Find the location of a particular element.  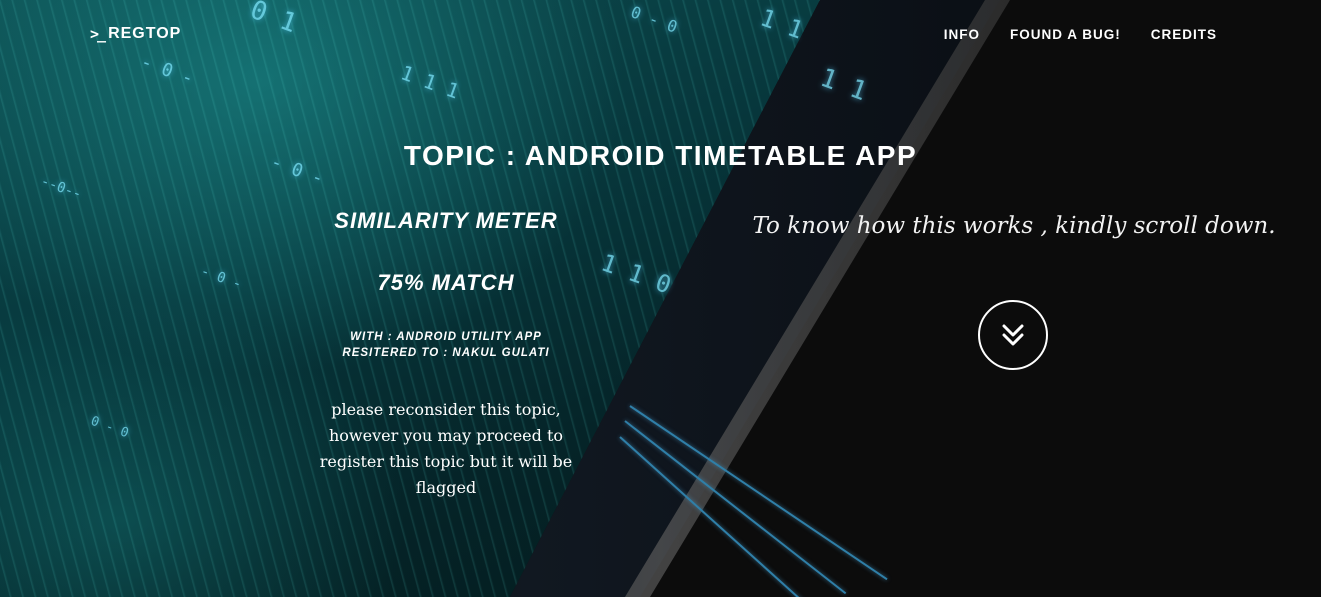

brand-name: REGTOP is located at coordinates (145, 33).